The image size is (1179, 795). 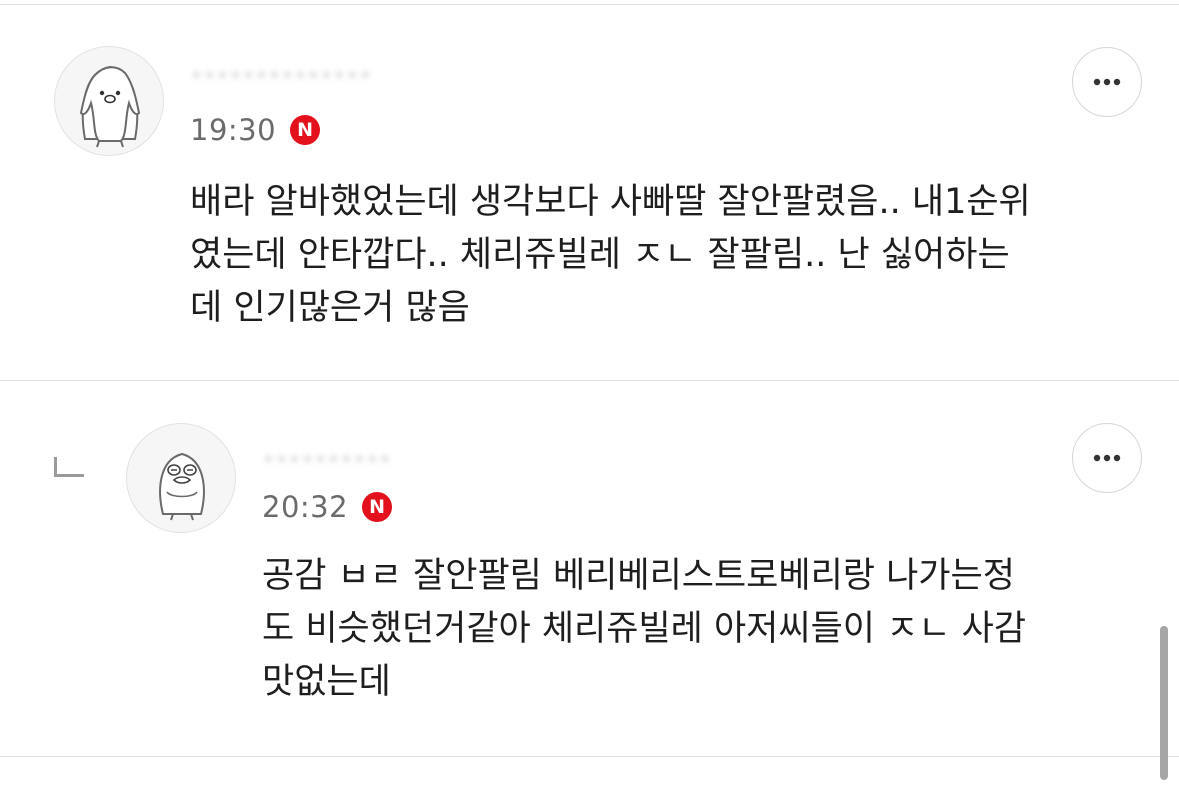 What do you see at coordinates (233, 130) in the screenshot?
I see `comment-time: 19:30` at bounding box center [233, 130].